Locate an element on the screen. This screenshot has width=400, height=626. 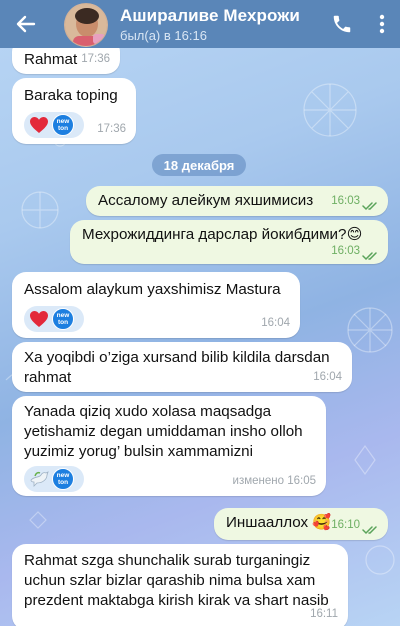
contact-info: Ашираливе Мехрожи был(а) в 16:16 is located at coordinates (220, 24).